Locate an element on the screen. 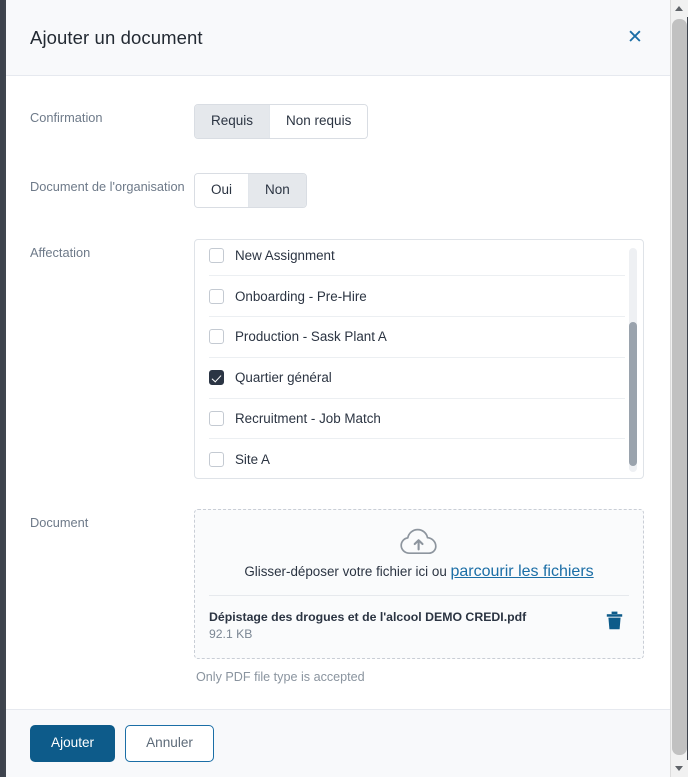 This screenshot has width=688, height=777. field-organisation-document: Document de l'organisation Oui Non is located at coordinates (337, 190).